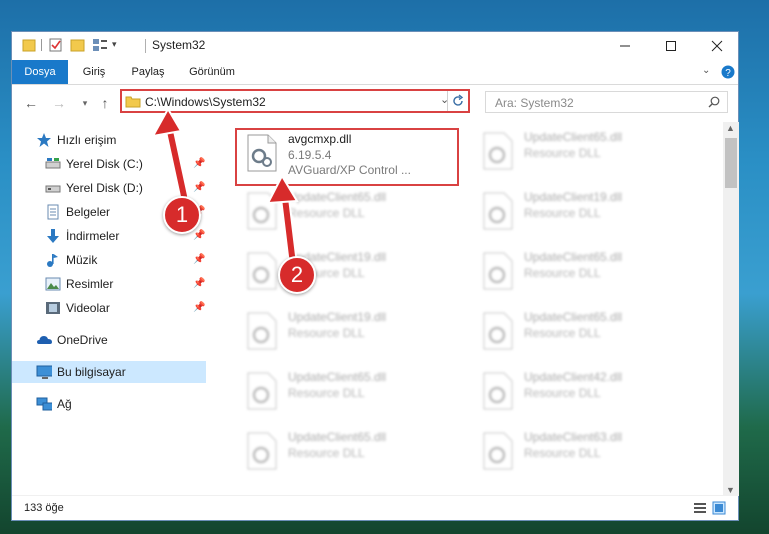  What do you see at coordinates (225, 183) in the screenshot?
I see `annotation-arrows` at bounding box center [225, 183].